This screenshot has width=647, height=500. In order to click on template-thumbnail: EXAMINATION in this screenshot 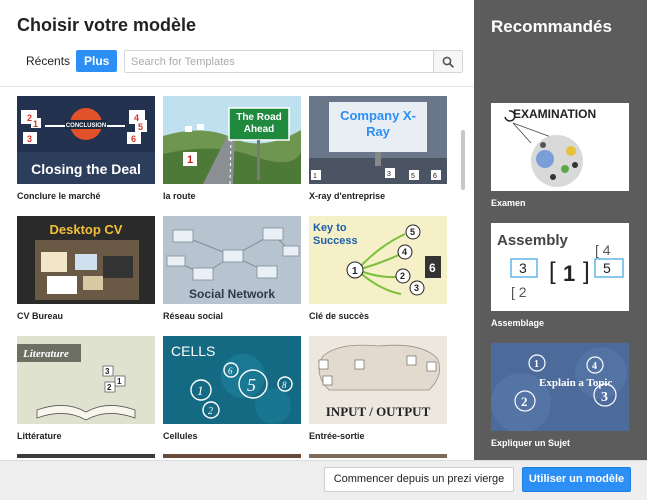, I will do `click(560, 147)`.